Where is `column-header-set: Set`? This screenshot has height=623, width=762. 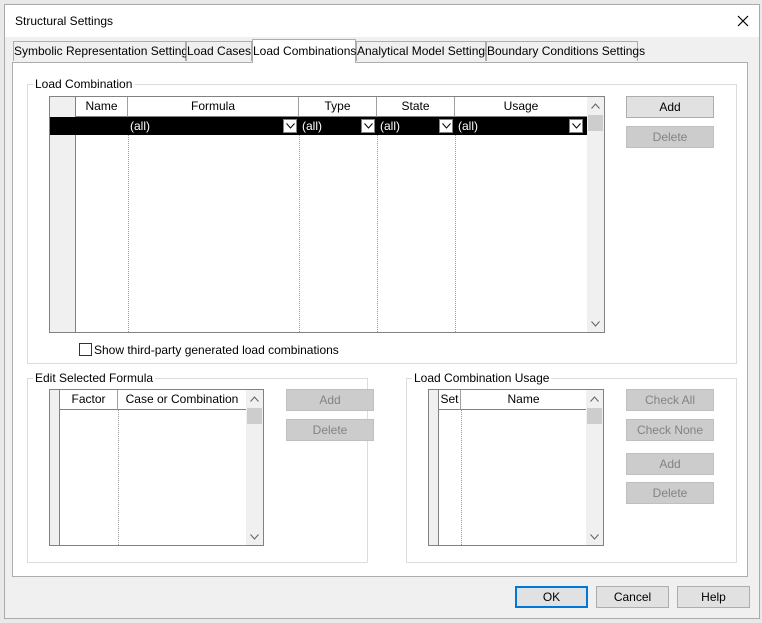 column-header-set: Set is located at coordinates (450, 400).